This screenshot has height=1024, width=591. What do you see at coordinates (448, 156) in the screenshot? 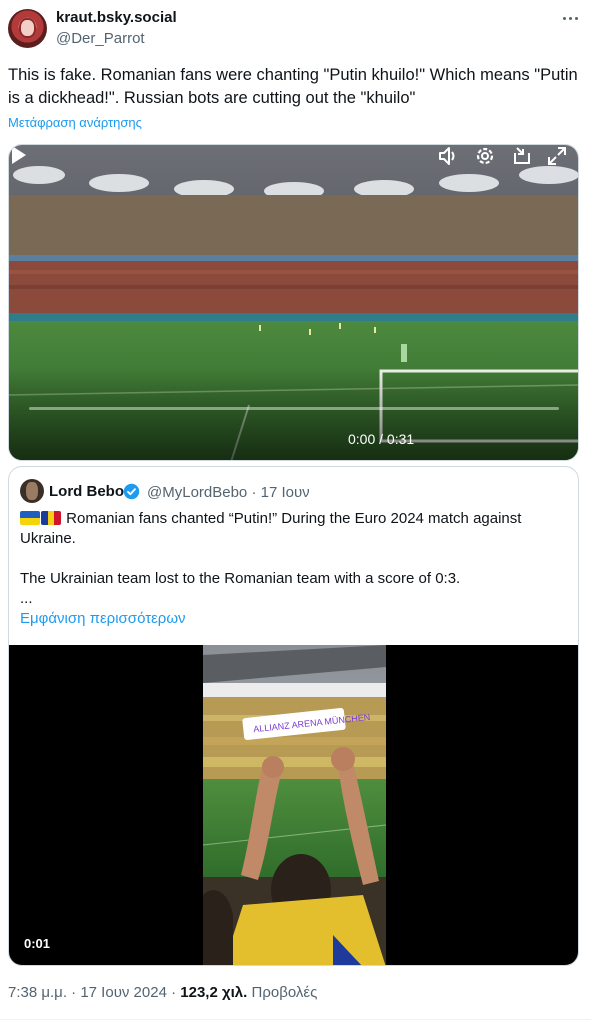
I see `volume-icon` at bounding box center [448, 156].